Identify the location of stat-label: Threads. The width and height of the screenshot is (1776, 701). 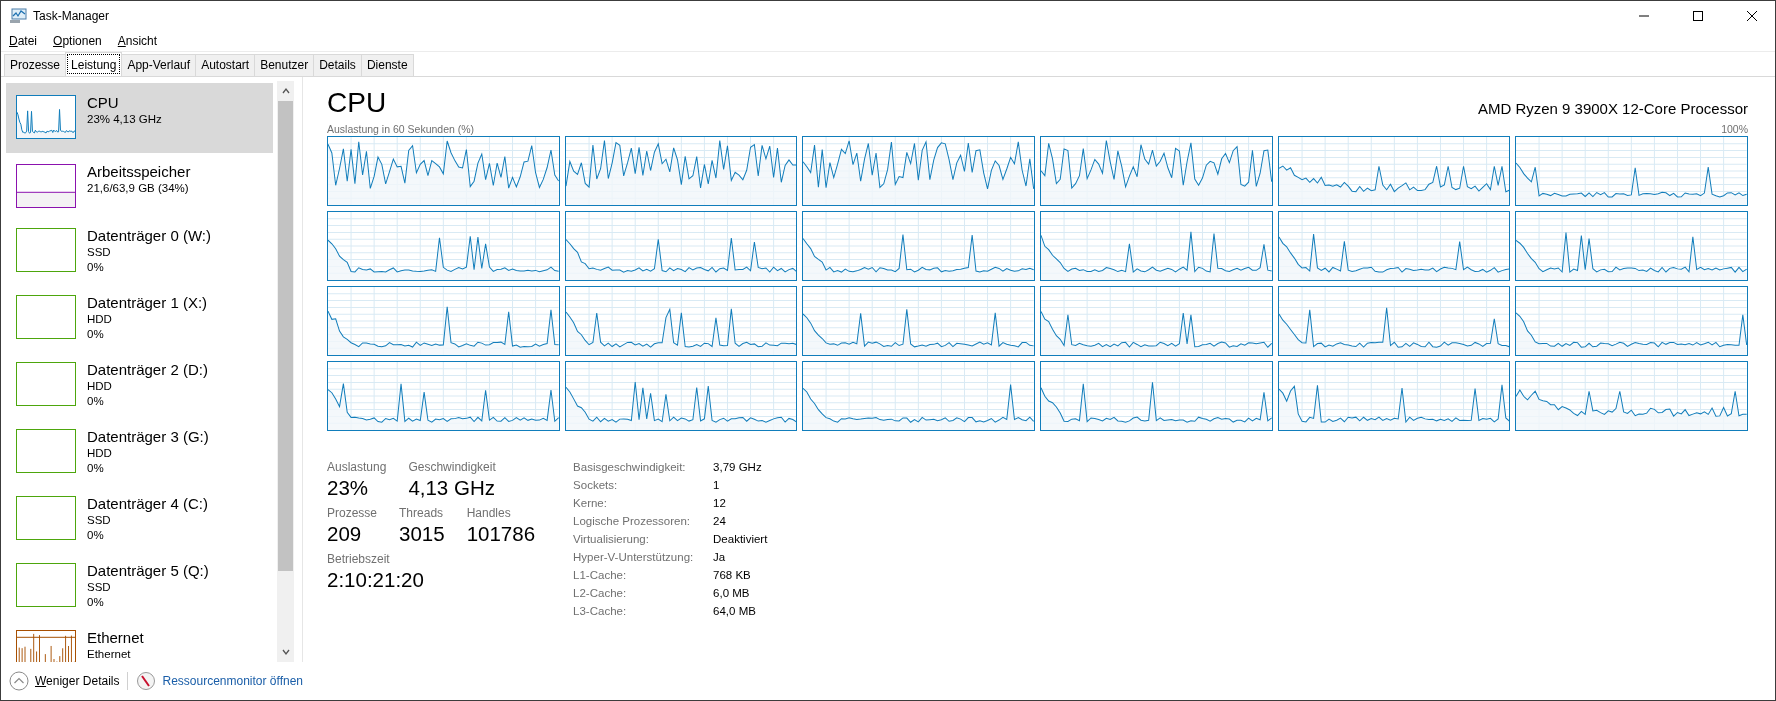
(422, 513).